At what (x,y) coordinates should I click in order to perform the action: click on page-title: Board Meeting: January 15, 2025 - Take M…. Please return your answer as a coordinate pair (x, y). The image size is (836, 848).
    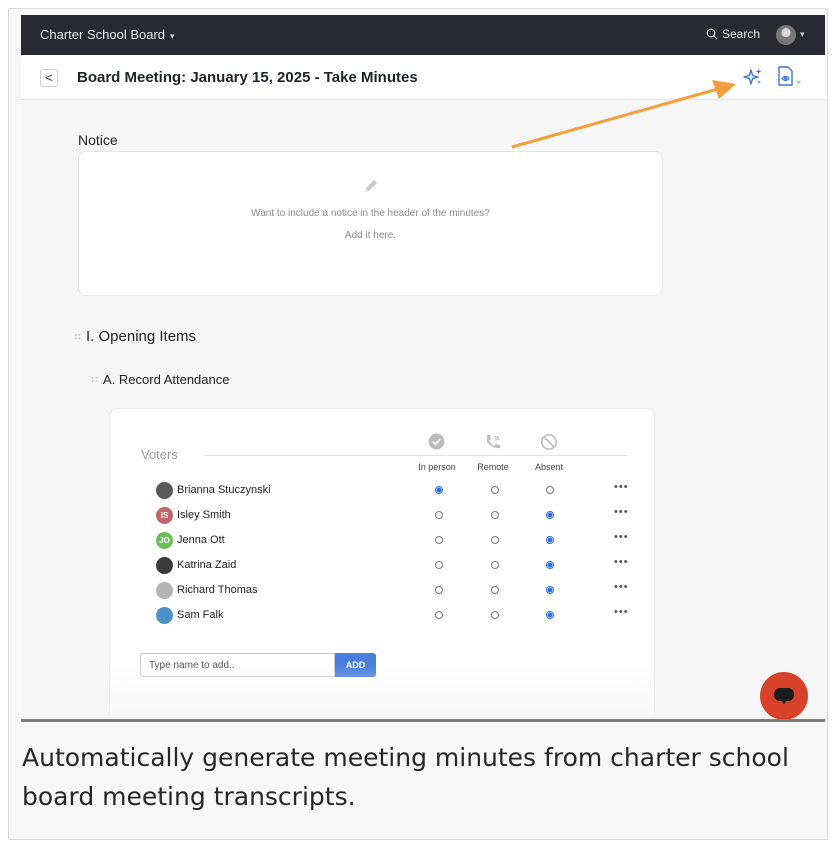
    Looking at the image, I should click on (247, 77).